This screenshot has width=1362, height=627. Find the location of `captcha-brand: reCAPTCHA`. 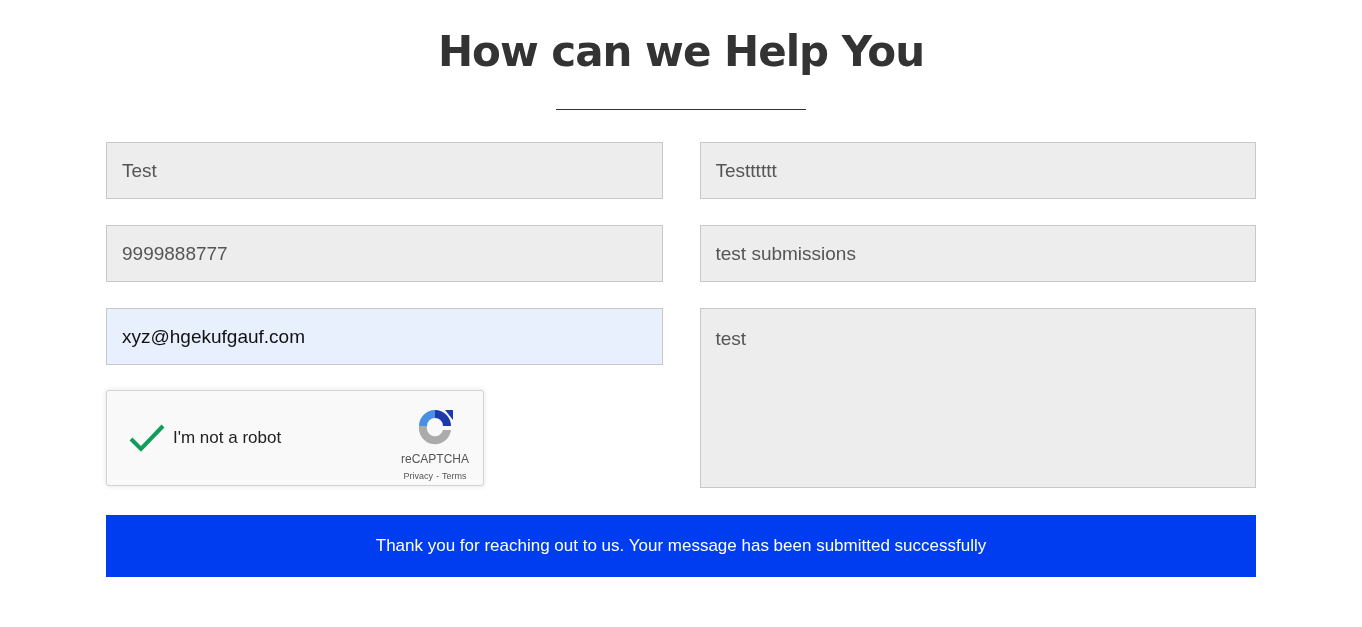

captcha-brand: reCAPTCHA is located at coordinates (435, 460).